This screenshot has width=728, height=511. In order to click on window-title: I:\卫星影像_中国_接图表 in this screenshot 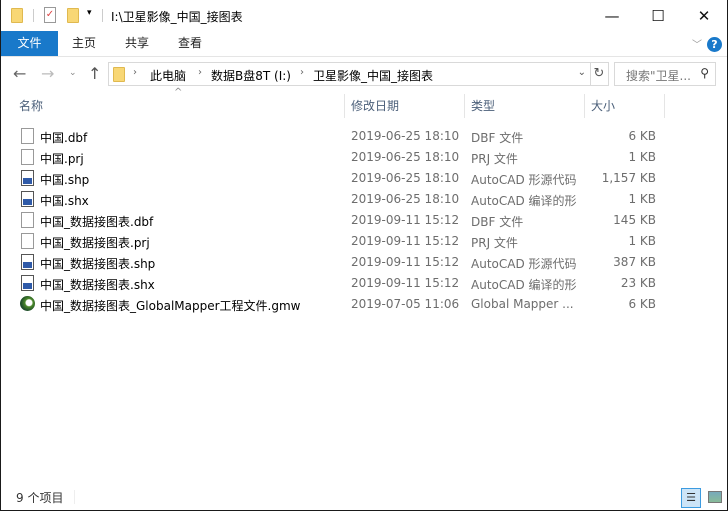, I will do `click(177, 17)`.